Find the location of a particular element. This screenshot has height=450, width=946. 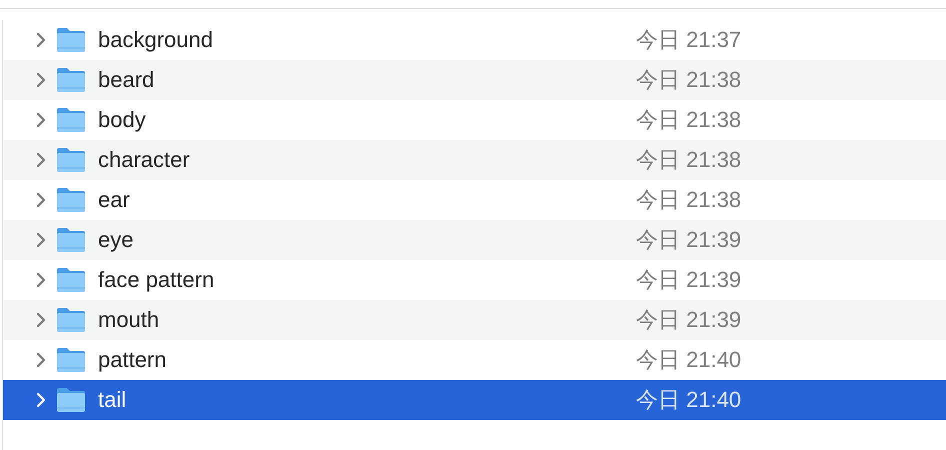

folder-name: character is located at coordinates (144, 160).